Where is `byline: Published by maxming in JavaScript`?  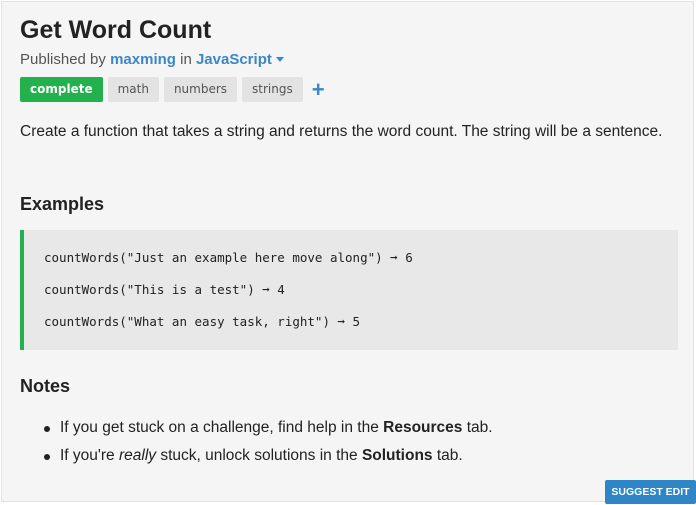
byline: Published by maxming in JavaScript is located at coordinates (152, 59).